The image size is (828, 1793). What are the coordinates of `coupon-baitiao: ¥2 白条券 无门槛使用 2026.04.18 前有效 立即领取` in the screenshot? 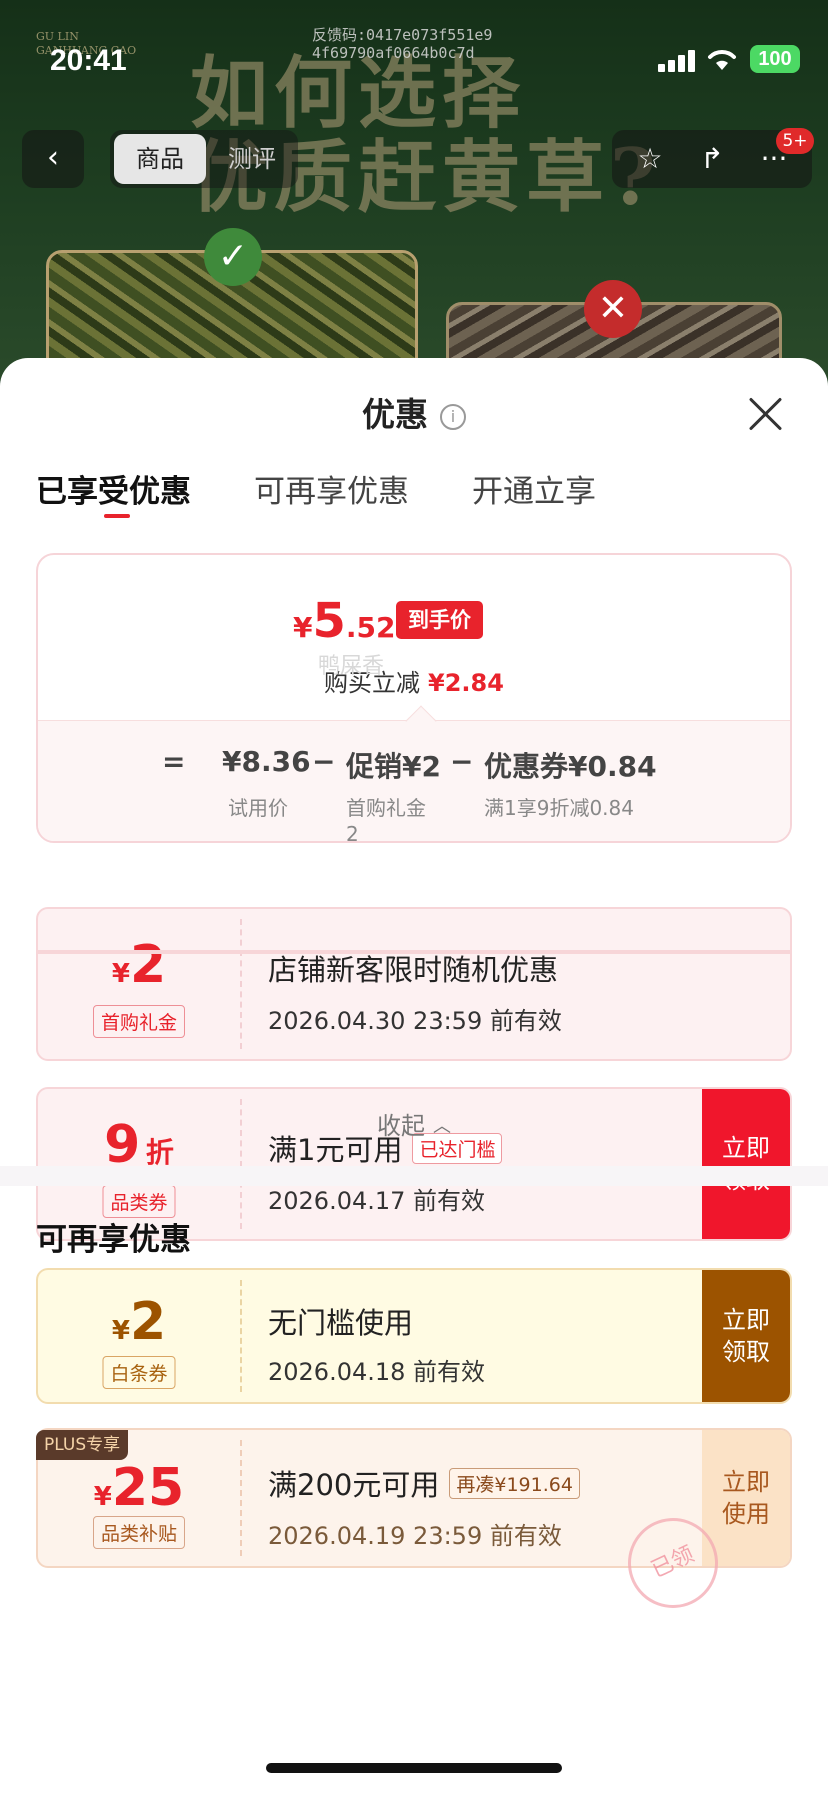 It's located at (414, 1336).